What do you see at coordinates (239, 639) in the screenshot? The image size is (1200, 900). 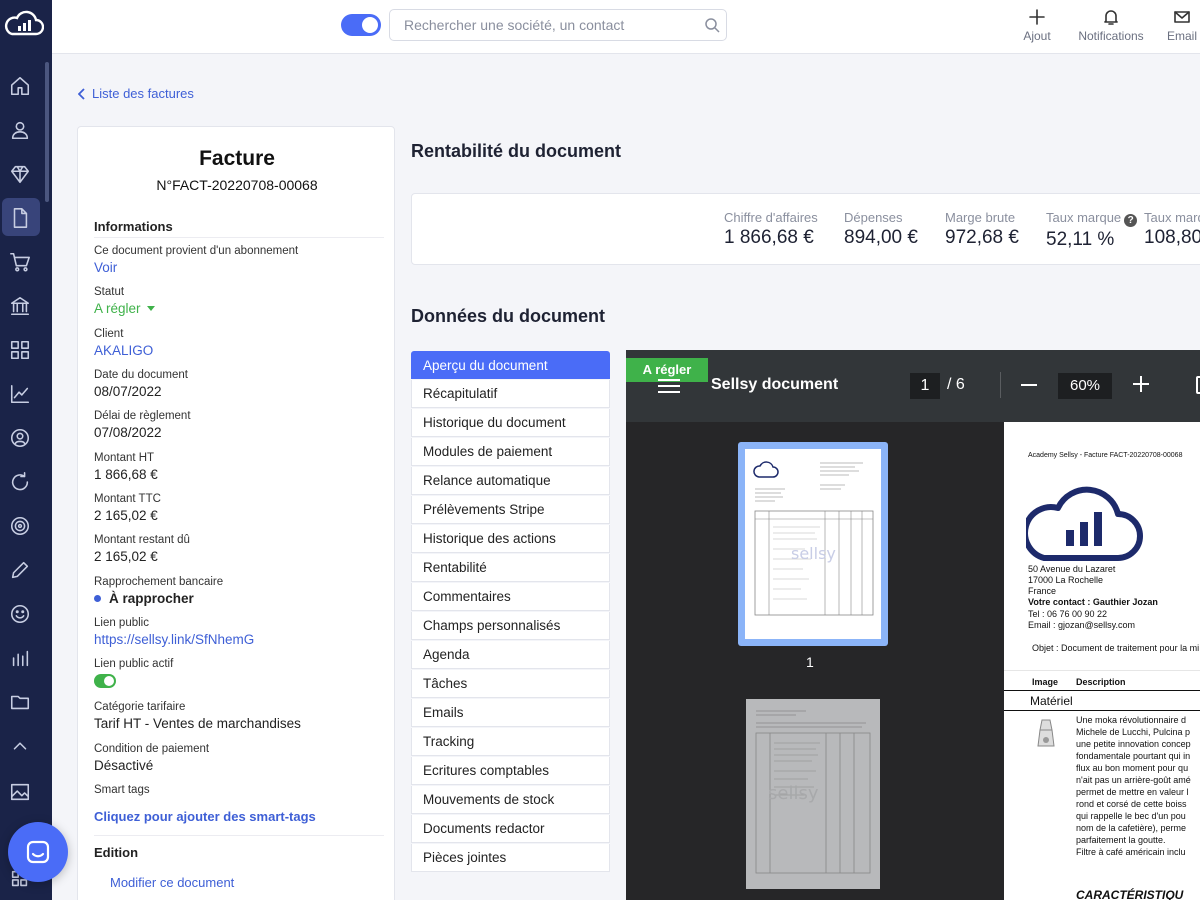 I see `lien-public-link: https://sellsy.link/SfNhemG` at bounding box center [239, 639].